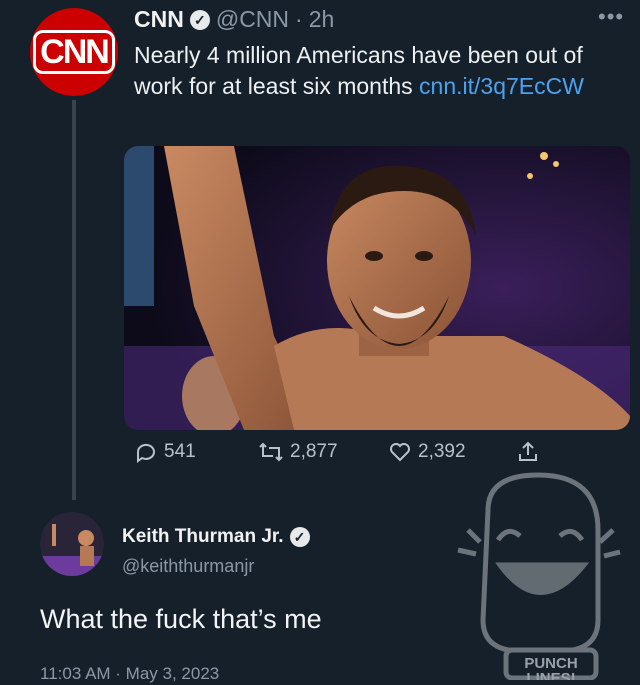 This screenshot has height=685, width=640. What do you see at coordinates (322, 19) in the screenshot?
I see `tweet-age: 2h` at bounding box center [322, 19].